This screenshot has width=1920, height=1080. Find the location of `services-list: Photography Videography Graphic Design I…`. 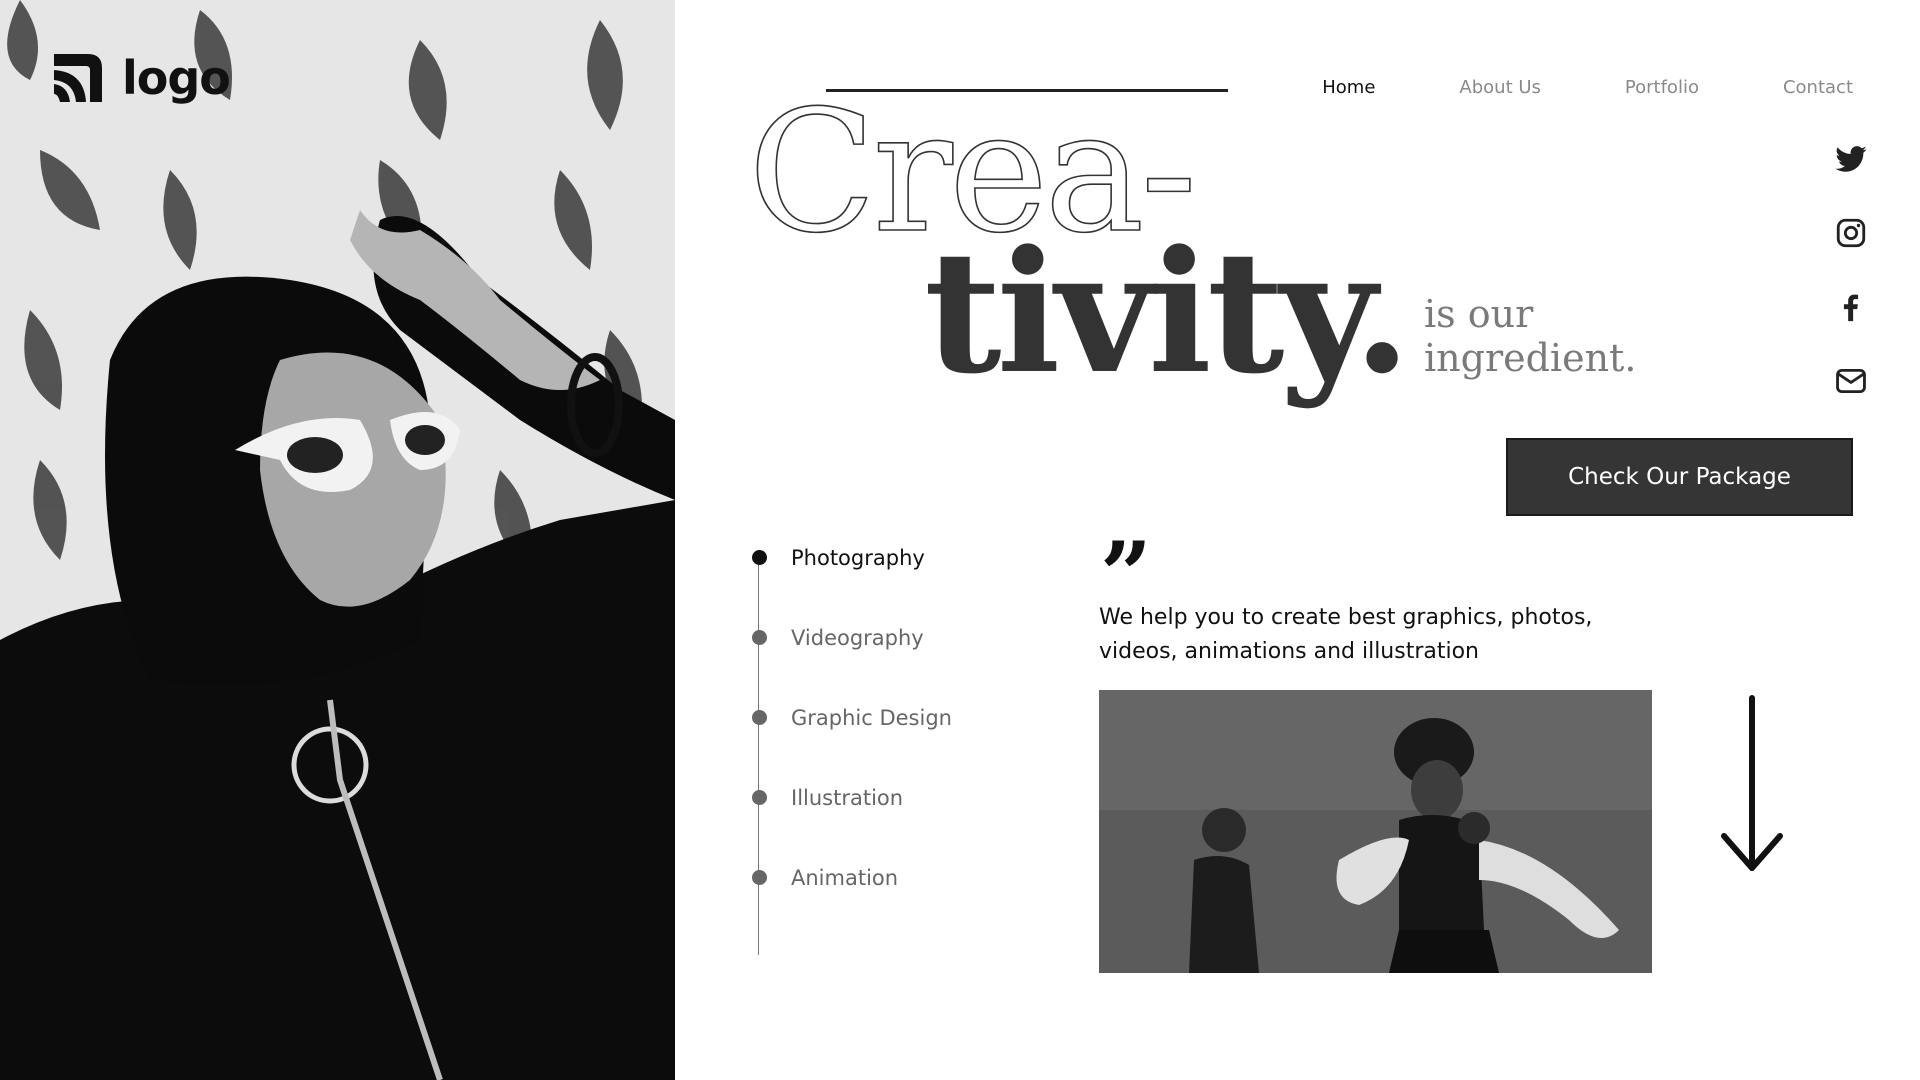

services-list: Photography Videography Graphic Design I… is located at coordinates (852, 747).